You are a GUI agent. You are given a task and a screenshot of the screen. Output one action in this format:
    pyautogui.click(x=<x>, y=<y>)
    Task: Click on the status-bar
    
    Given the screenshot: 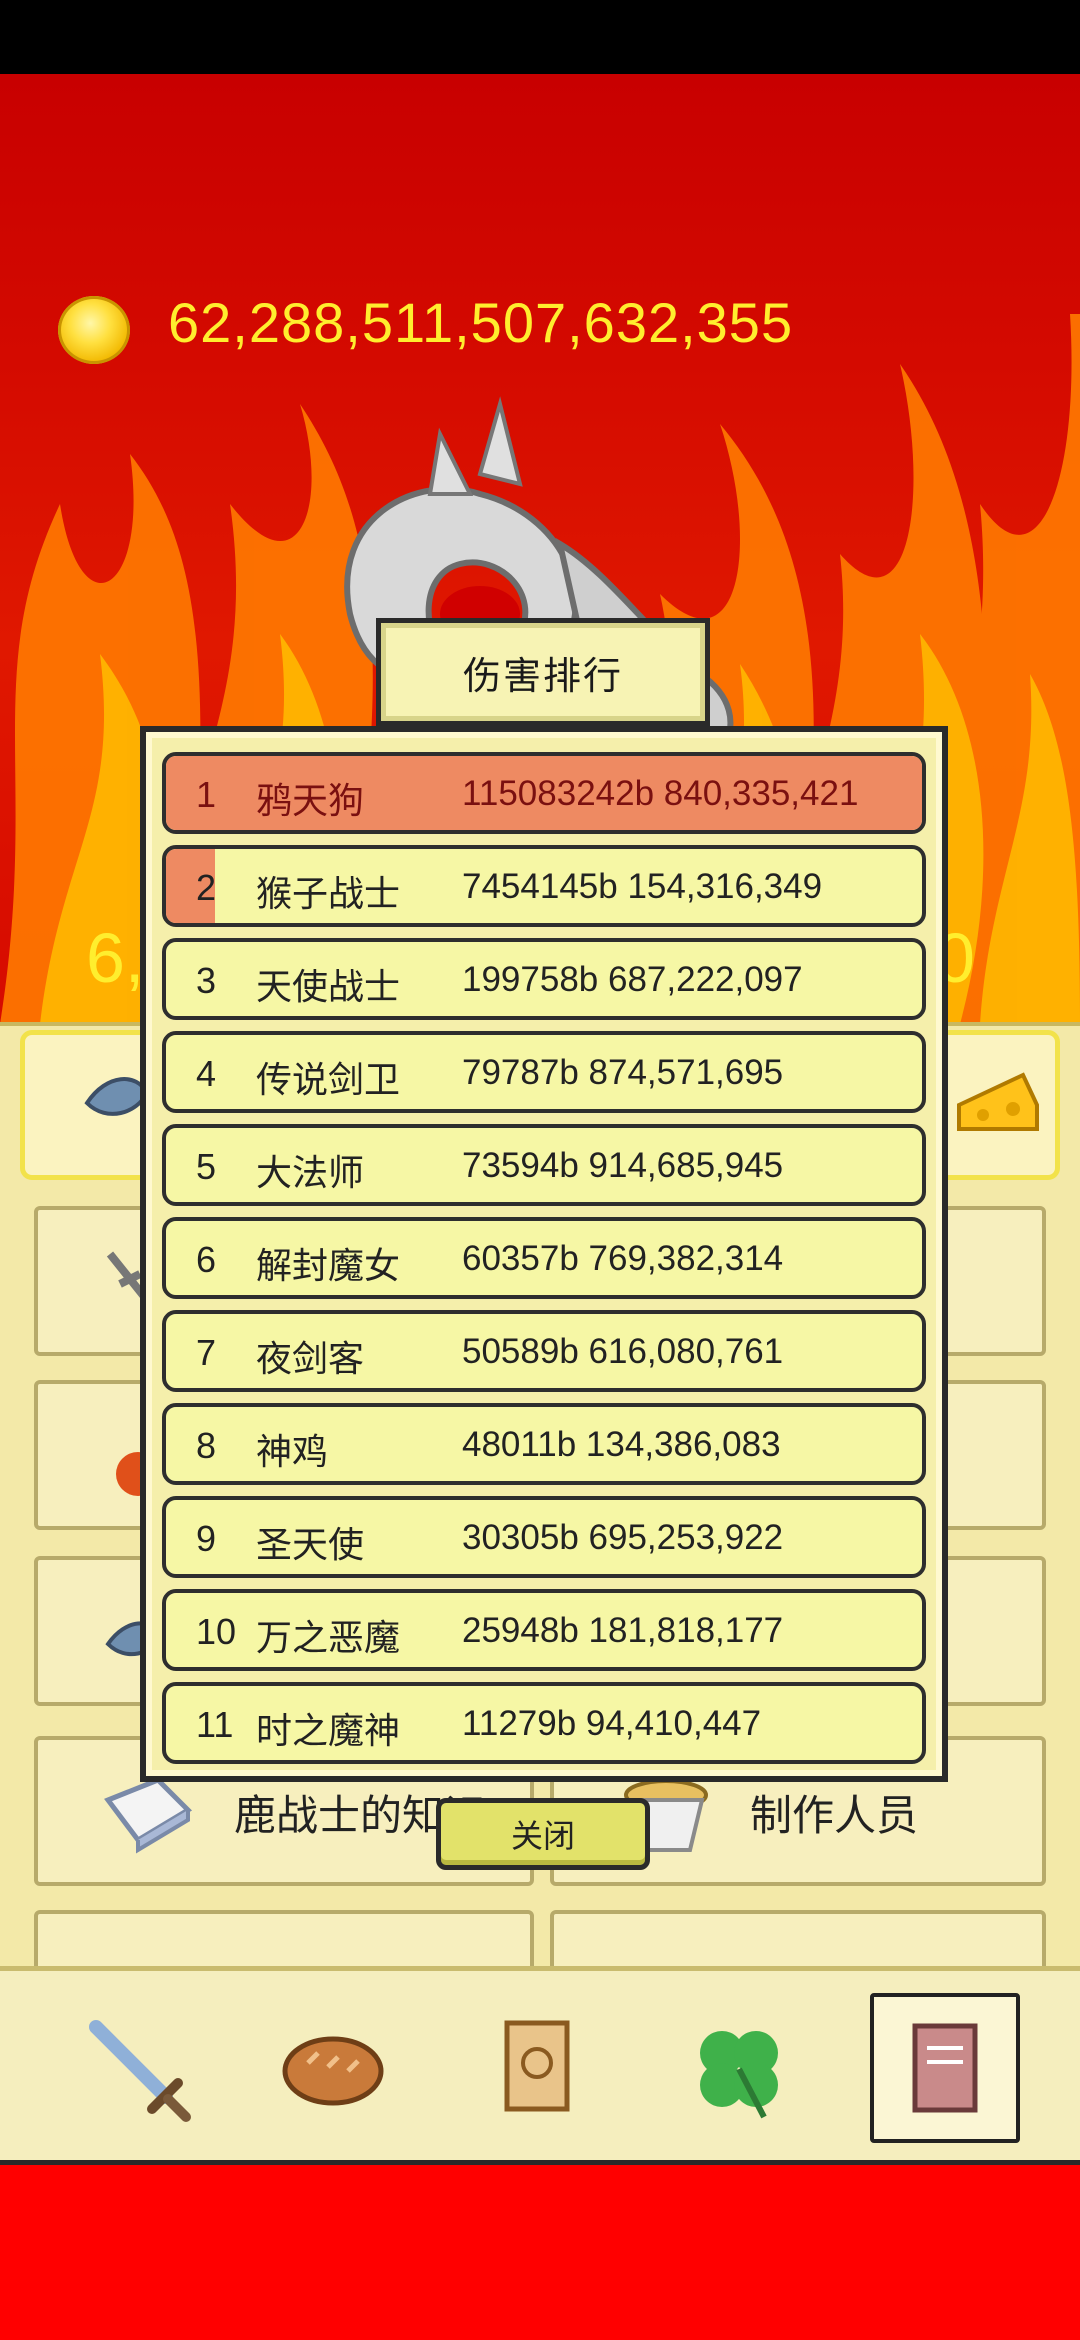 What is the action you would take?
    pyautogui.click(x=540, y=37)
    